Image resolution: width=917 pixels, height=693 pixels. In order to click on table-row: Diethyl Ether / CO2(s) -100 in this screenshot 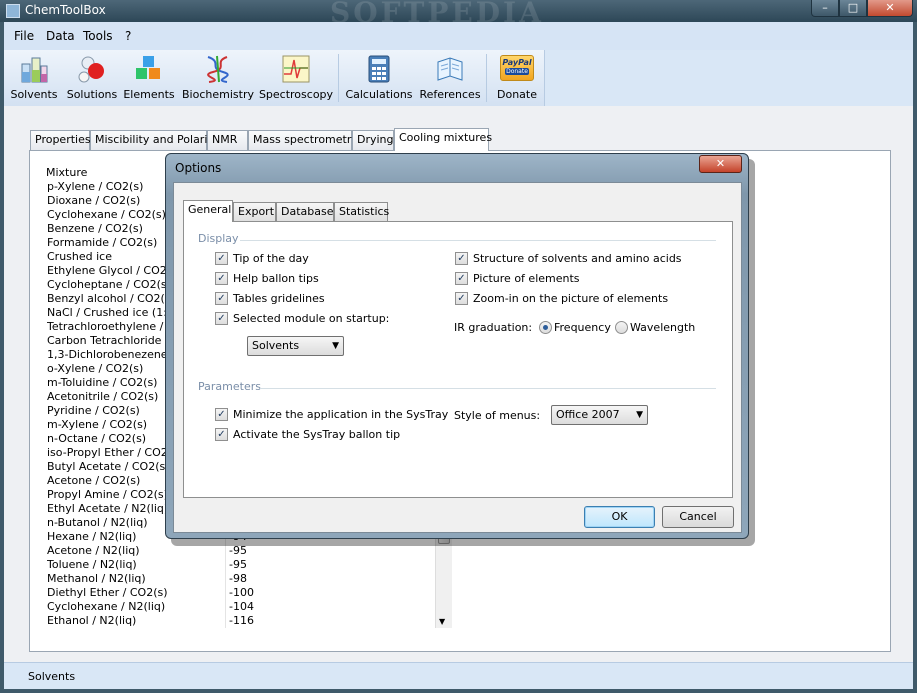, I will do `click(246, 593)`.